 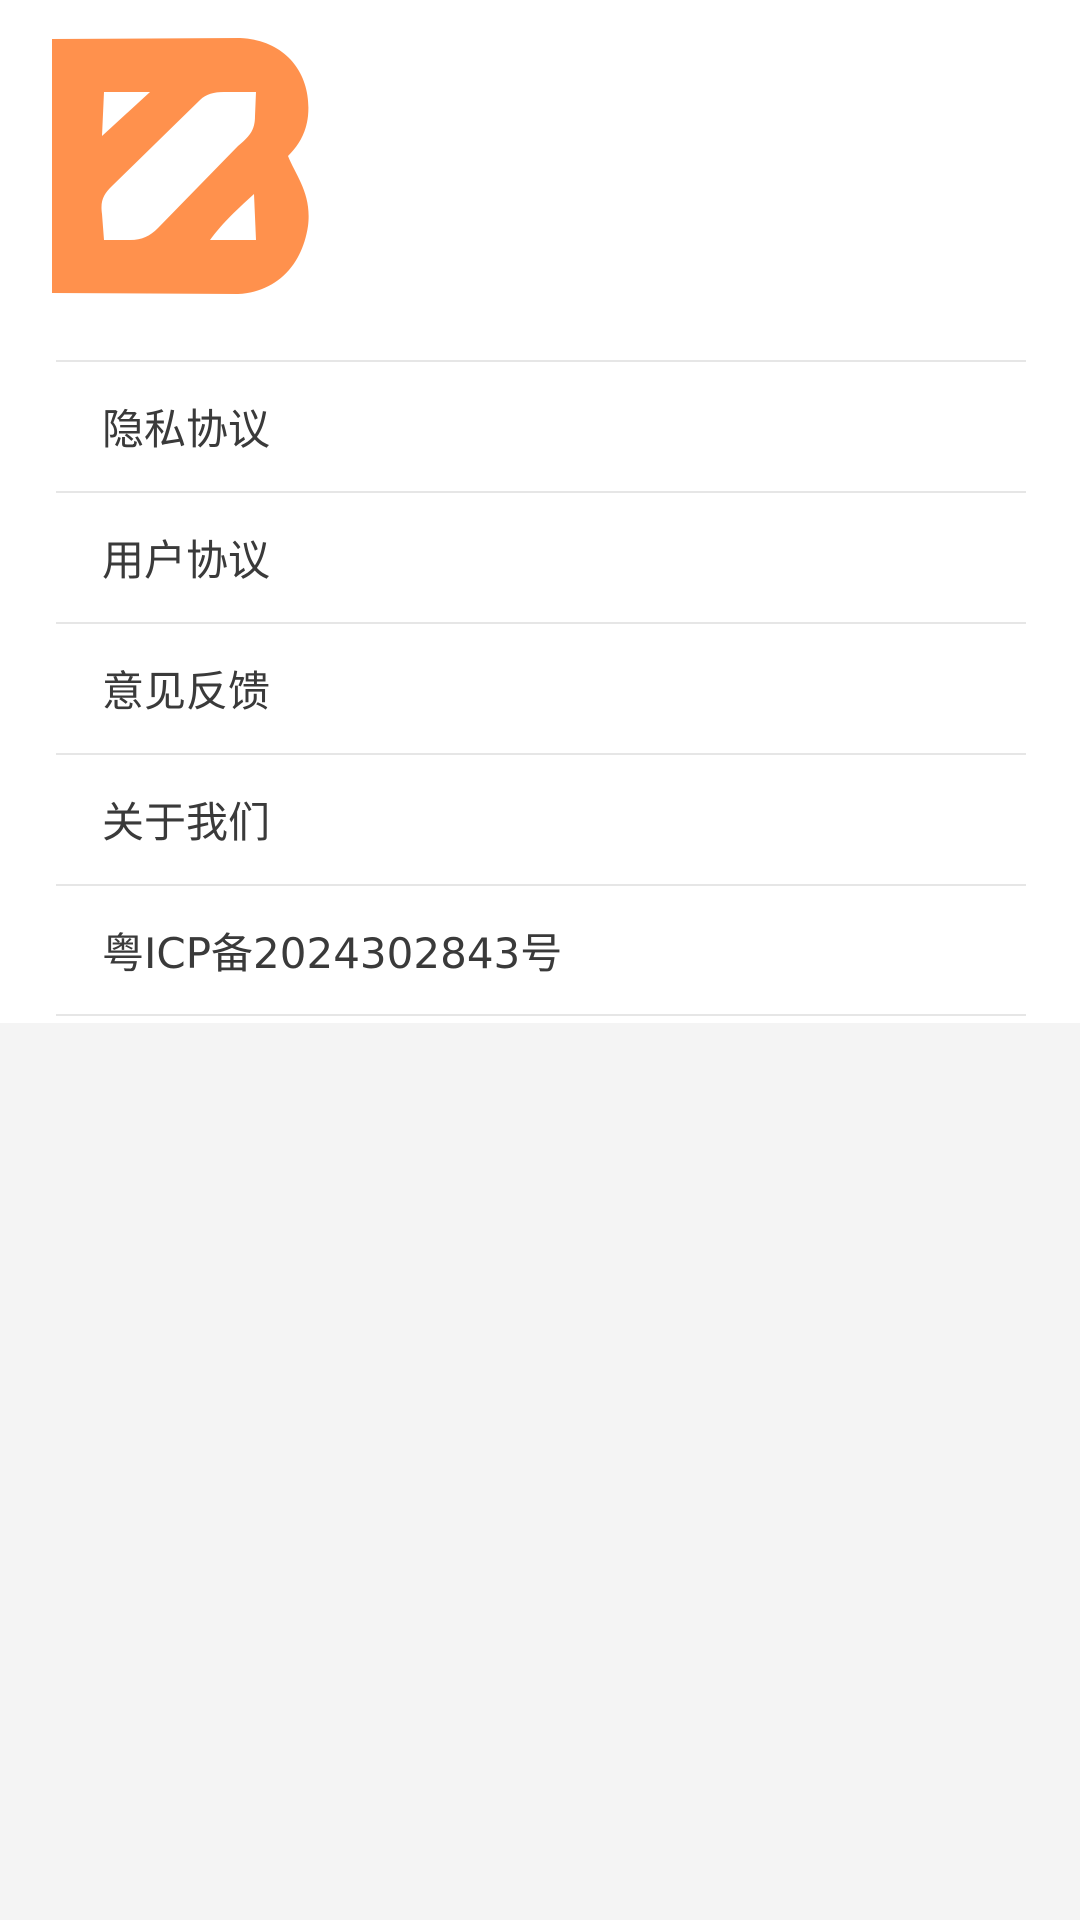 What do you see at coordinates (186, 822) in the screenshot?
I see `menu-item-label: 关于我们` at bounding box center [186, 822].